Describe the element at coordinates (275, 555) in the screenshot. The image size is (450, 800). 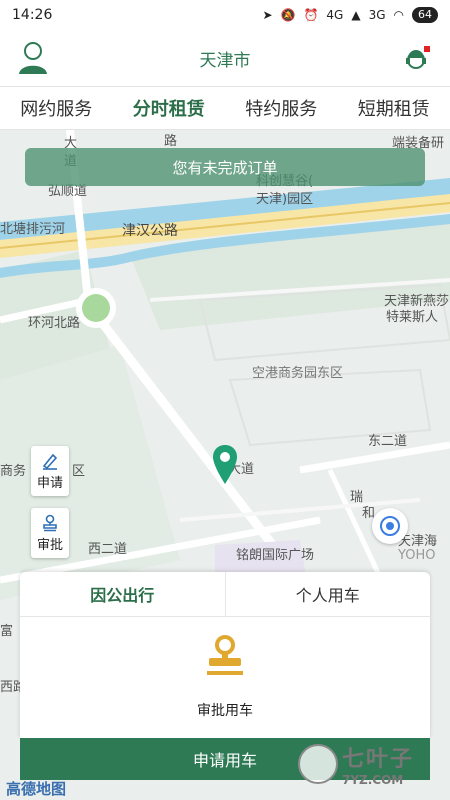
I see `map-label: 铭朗国际广场` at that location.